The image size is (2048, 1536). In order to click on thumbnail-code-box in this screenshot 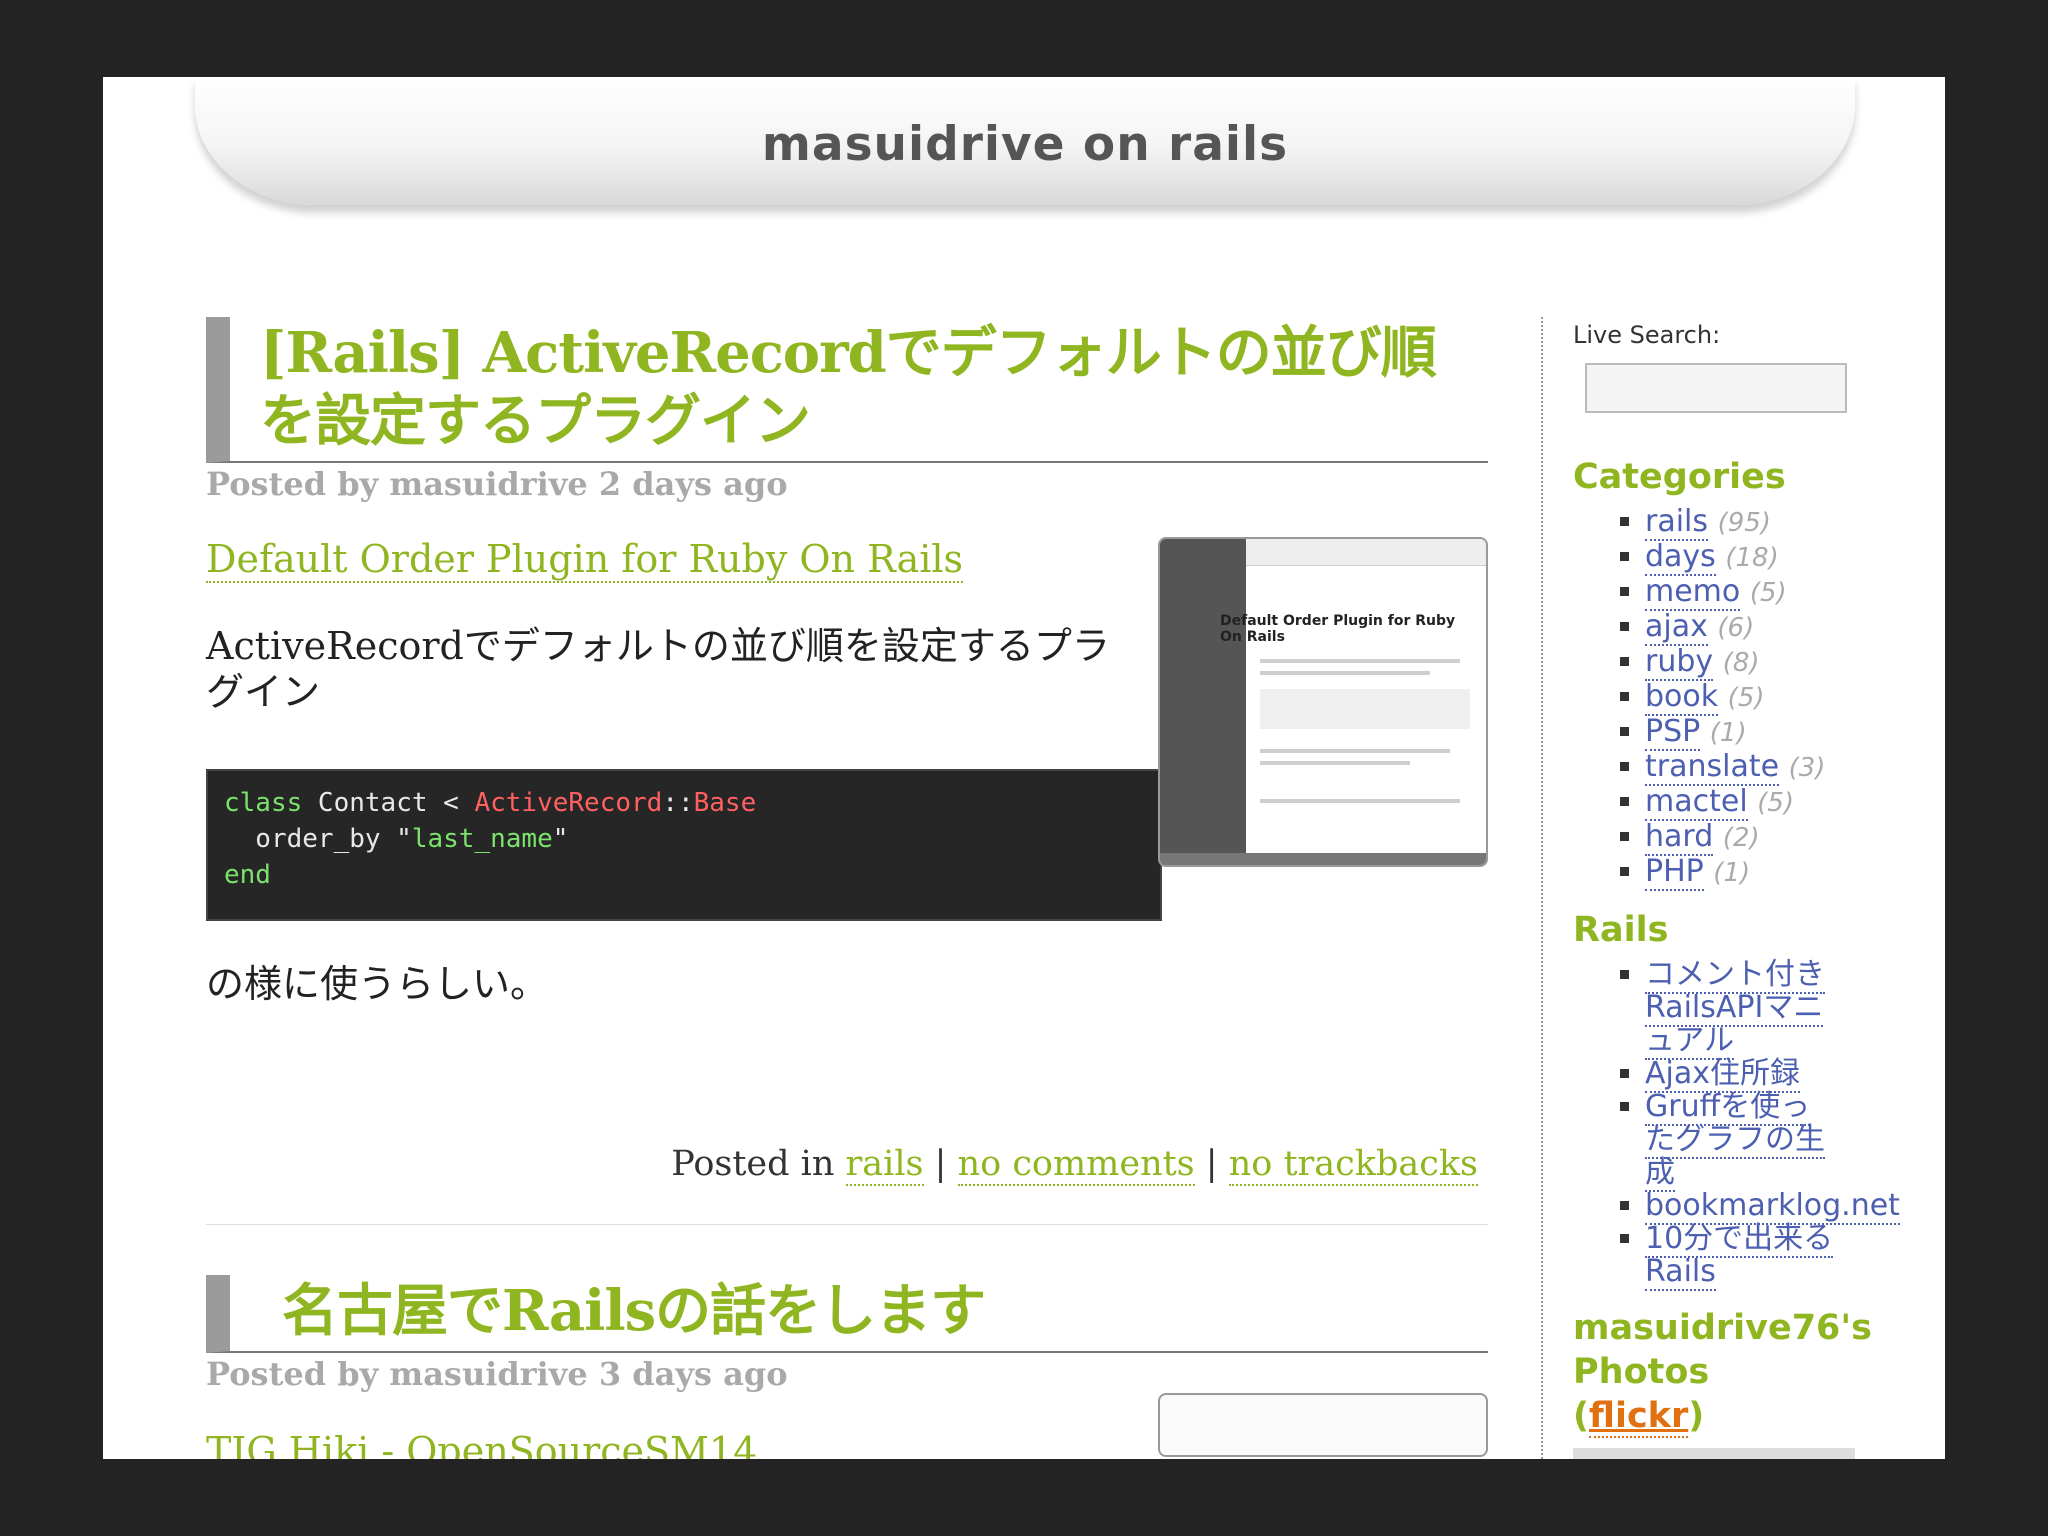, I will do `click(1365, 709)`.